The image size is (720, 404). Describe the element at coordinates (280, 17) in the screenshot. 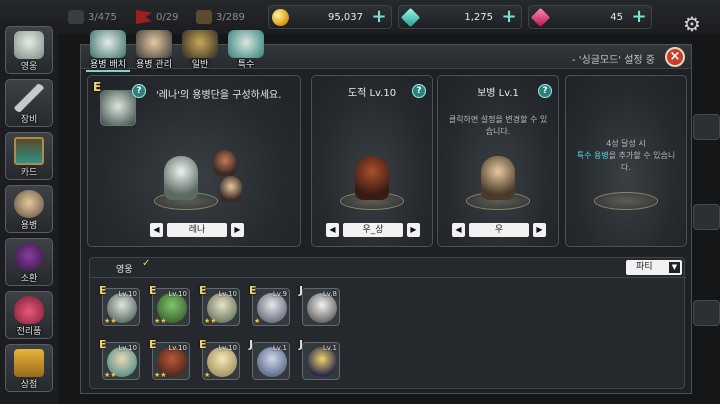

I see `gold-coin-icon` at that location.